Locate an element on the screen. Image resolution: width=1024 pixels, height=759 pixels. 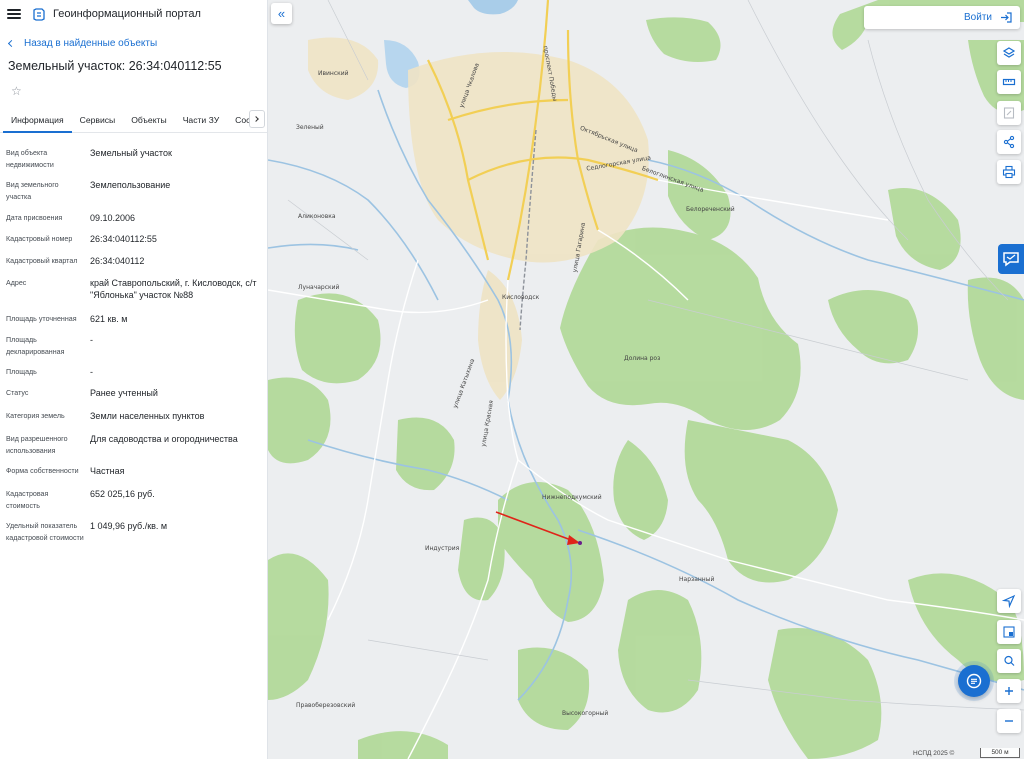
chevron-right-icon is located at coordinates (256, 119).